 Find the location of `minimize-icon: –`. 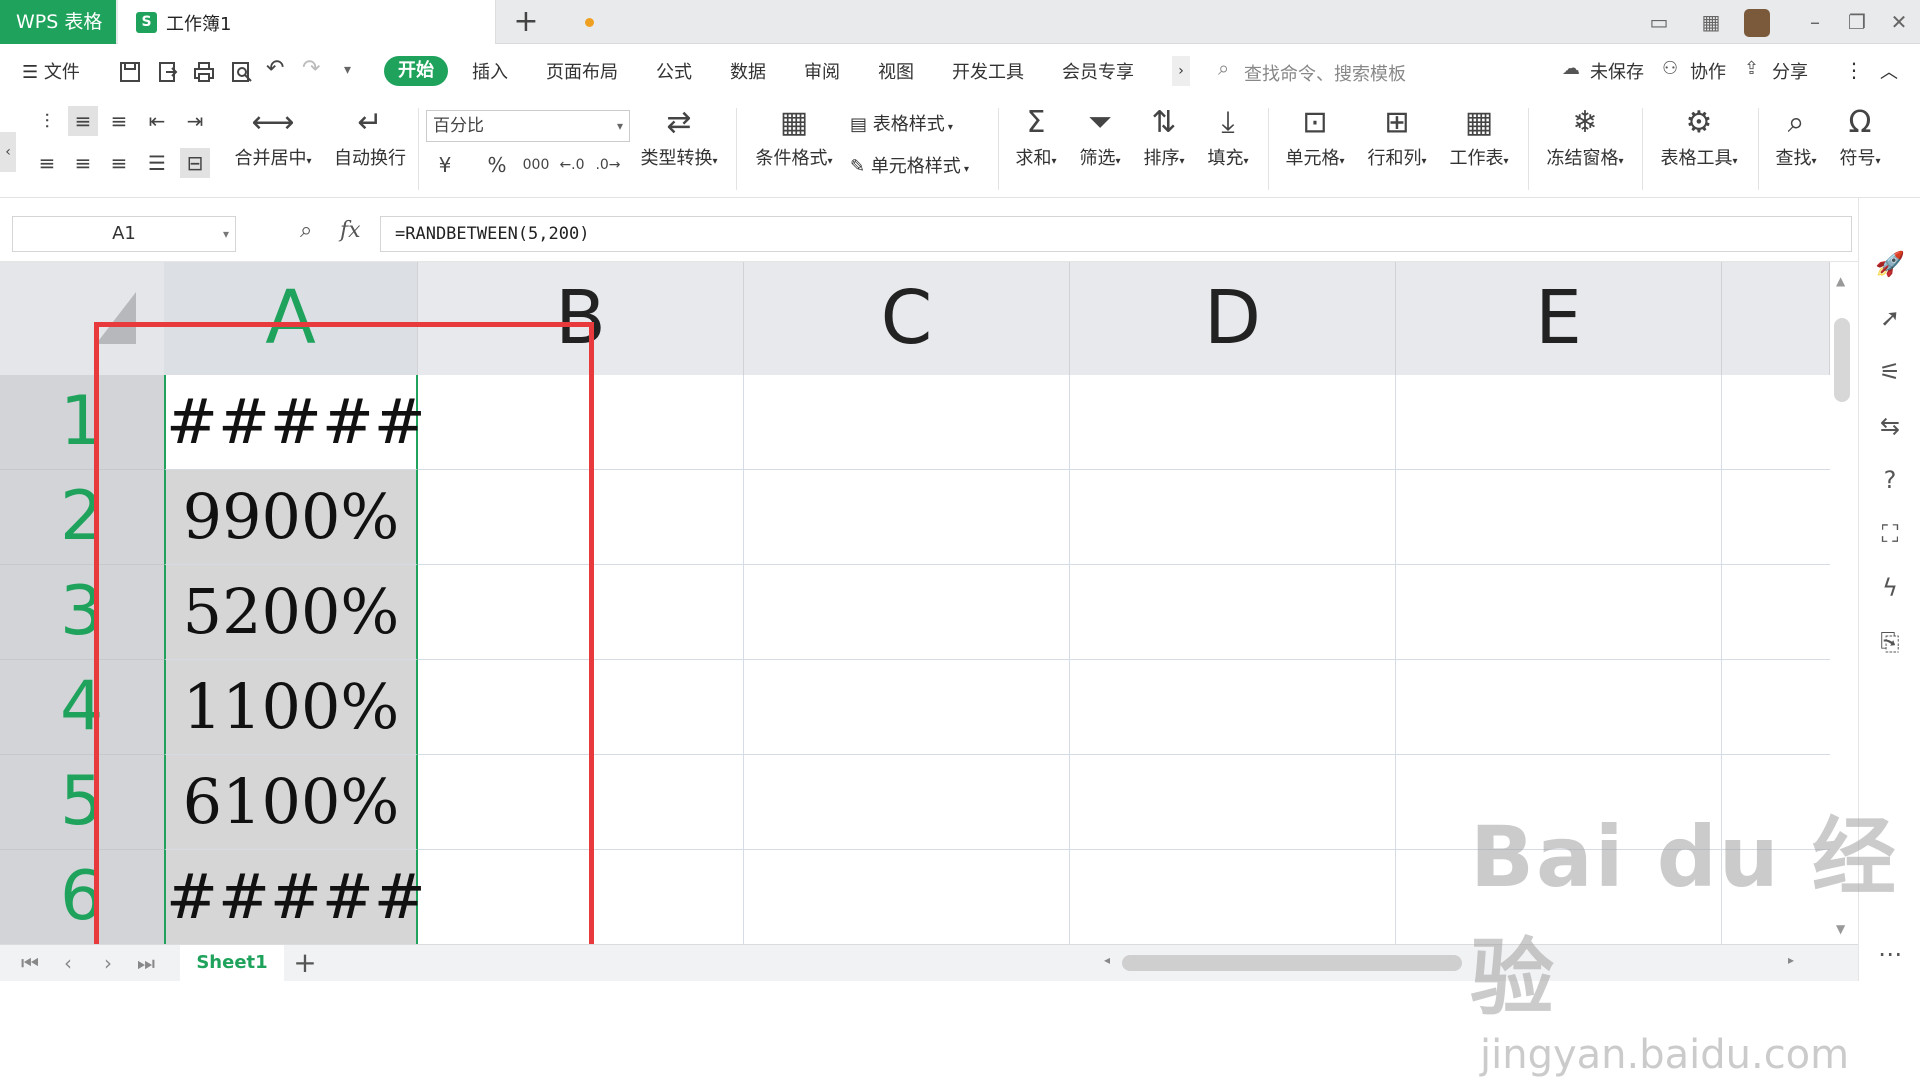

minimize-icon: – is located at coordinates (1815, 22).